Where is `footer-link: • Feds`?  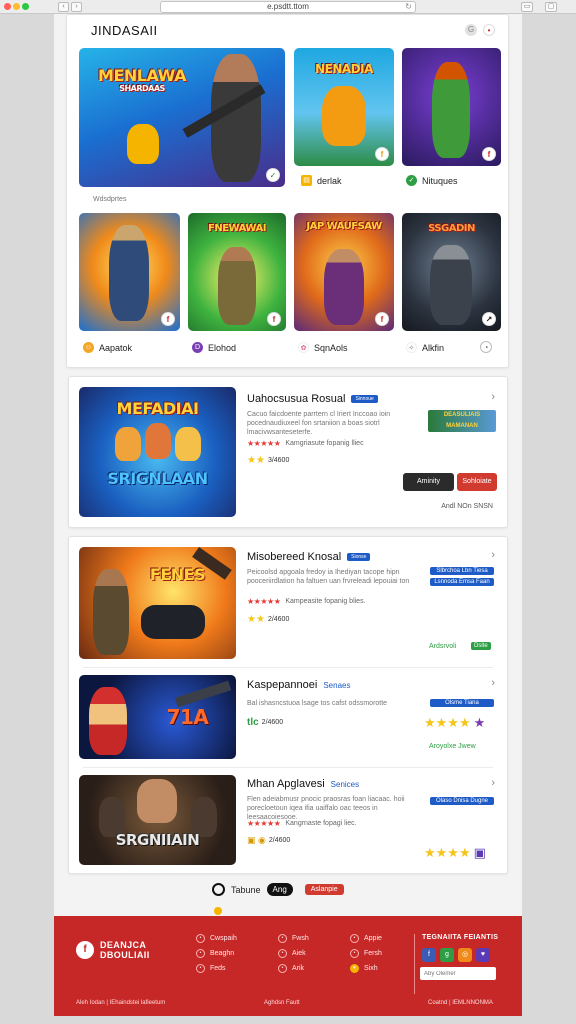
footer-link: • Feds is located at coordinates (211, 968).